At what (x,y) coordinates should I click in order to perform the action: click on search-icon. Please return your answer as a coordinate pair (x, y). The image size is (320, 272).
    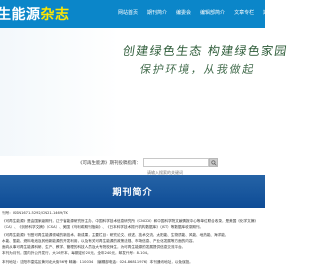
    Looking at the image, I should click on (213, 162).